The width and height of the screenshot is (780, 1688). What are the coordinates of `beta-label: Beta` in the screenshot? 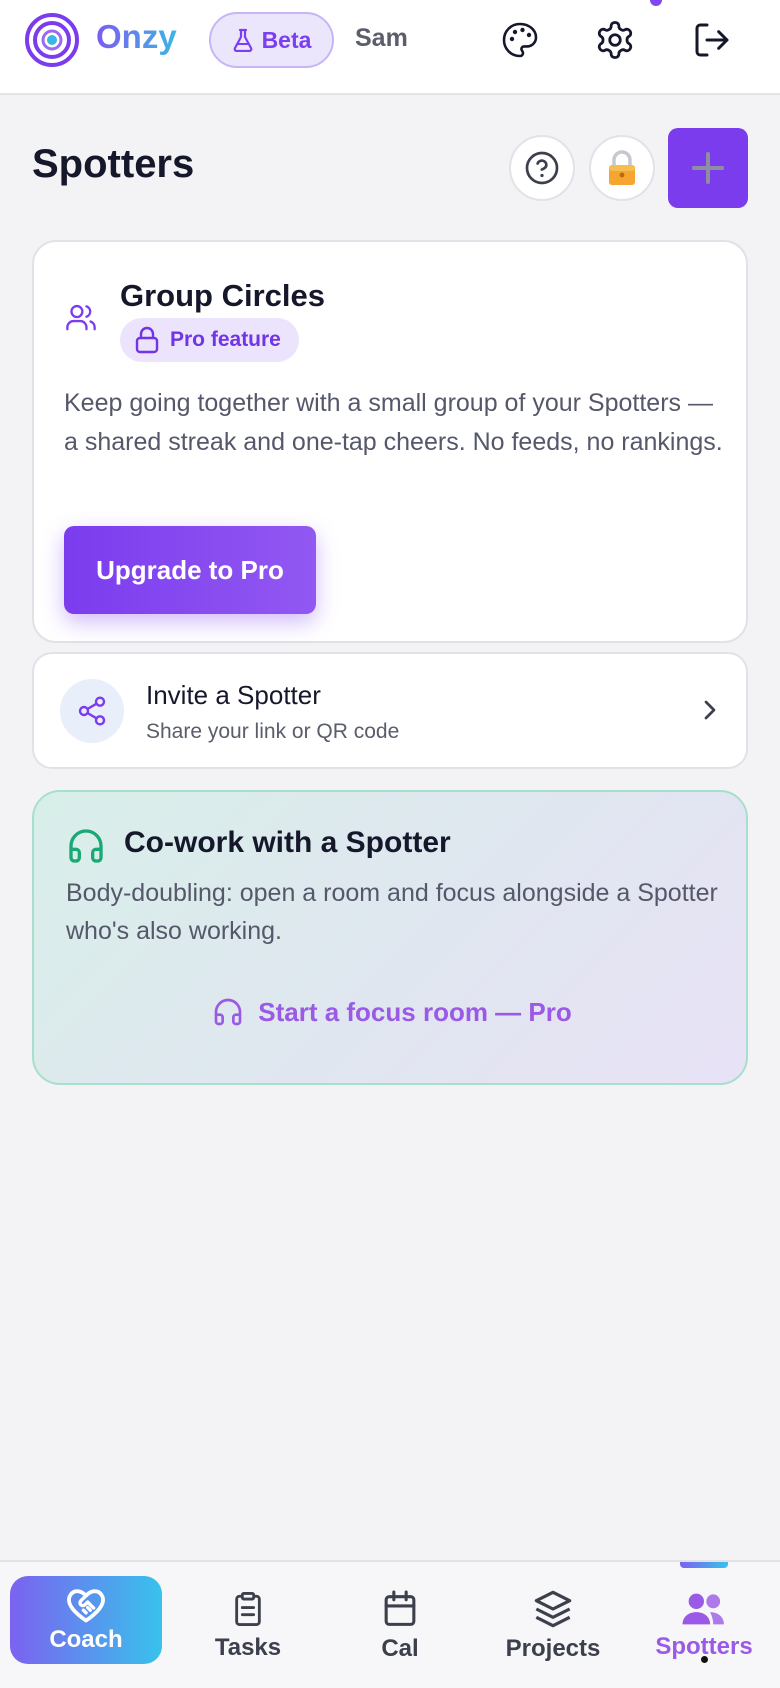 It's located at (286, 39).